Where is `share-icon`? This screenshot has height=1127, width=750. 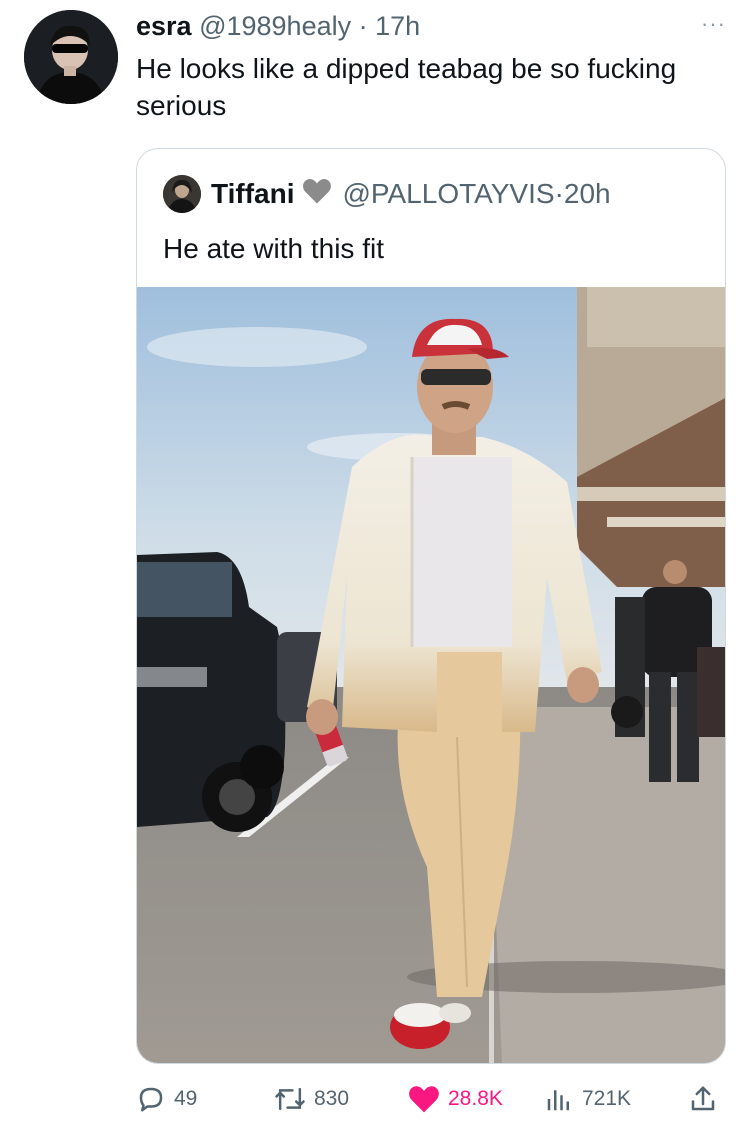
share-icon is located at coordinates (703, 1098).